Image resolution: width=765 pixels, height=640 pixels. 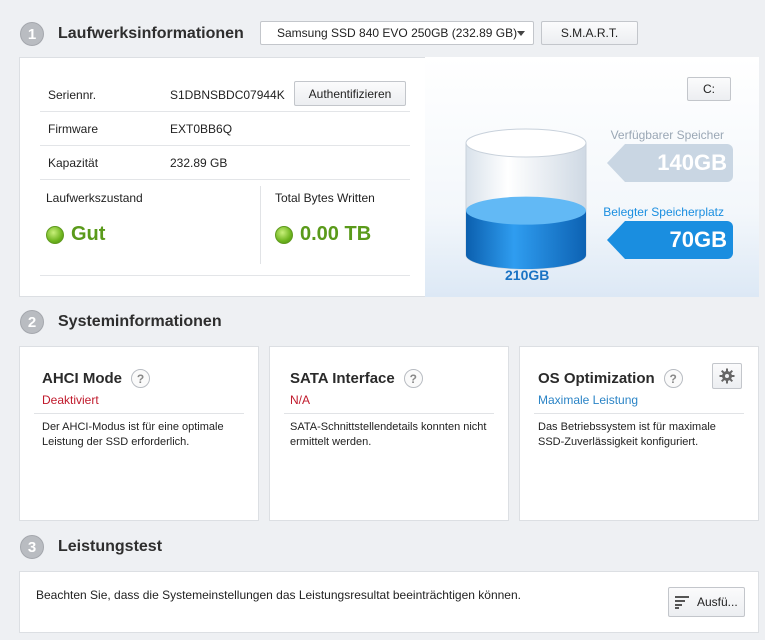 I want to click on drive-select-dropdown: Samsung SSD 840 EVO 250GB (232.89 GB), so click(x=397, y=33).